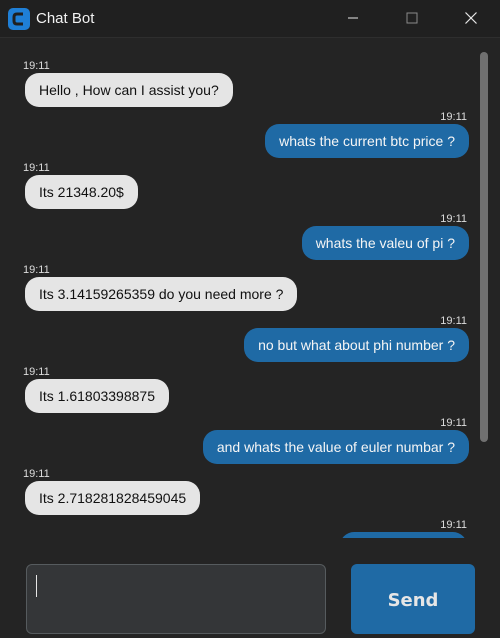 Image resolution: width=500 pixels, height=638 pixels. I want to click on user-message: whats the current btc price ?, so click(367, 141).